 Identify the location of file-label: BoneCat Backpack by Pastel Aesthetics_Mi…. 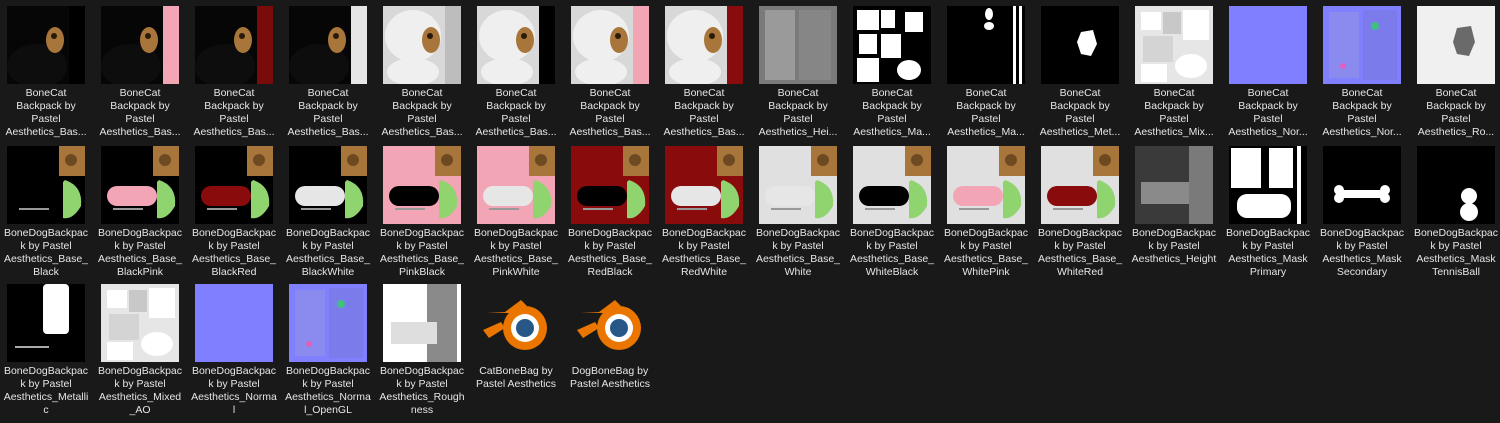
(1174, 112).